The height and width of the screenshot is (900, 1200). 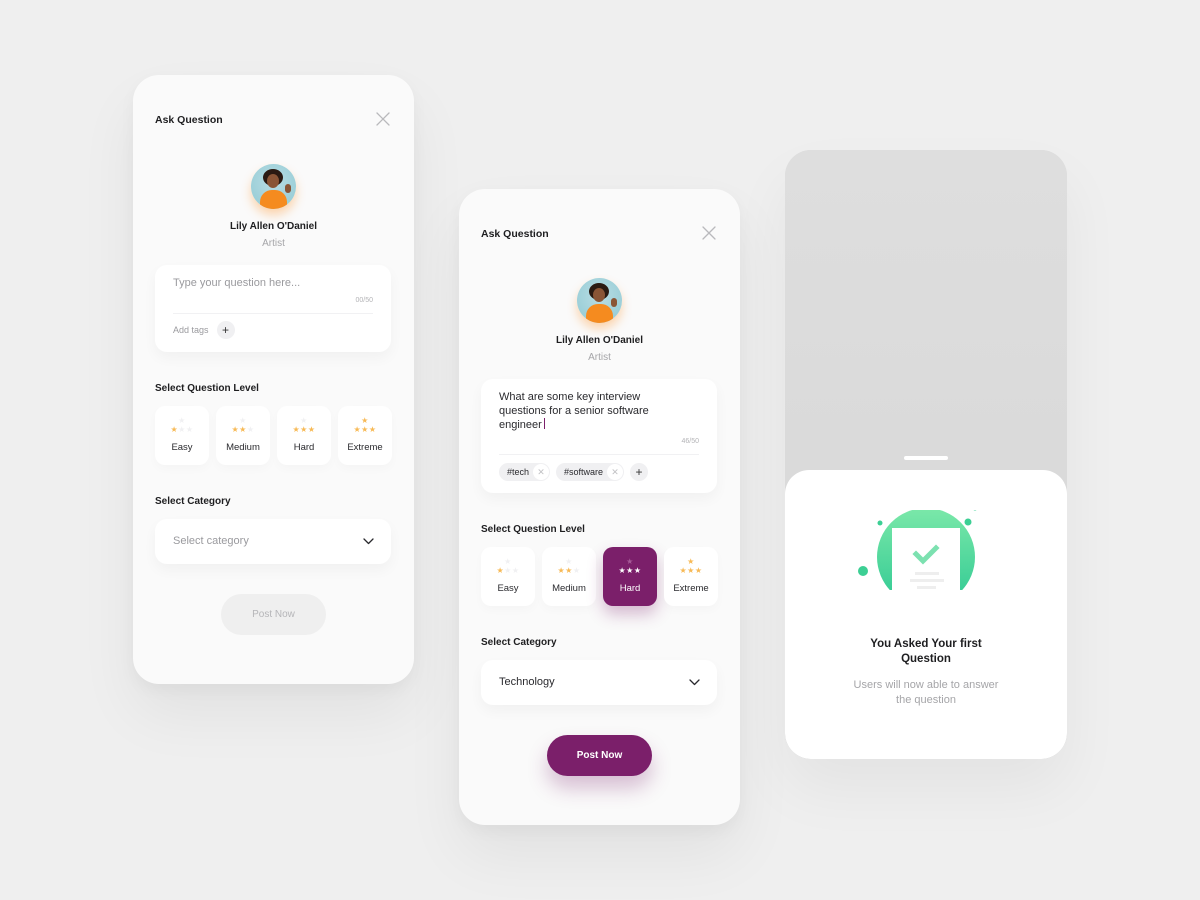 What do you see at coordinates (917, 550) in the screenshot?
I see `document-check-icon` at bounding box center [917, 550].